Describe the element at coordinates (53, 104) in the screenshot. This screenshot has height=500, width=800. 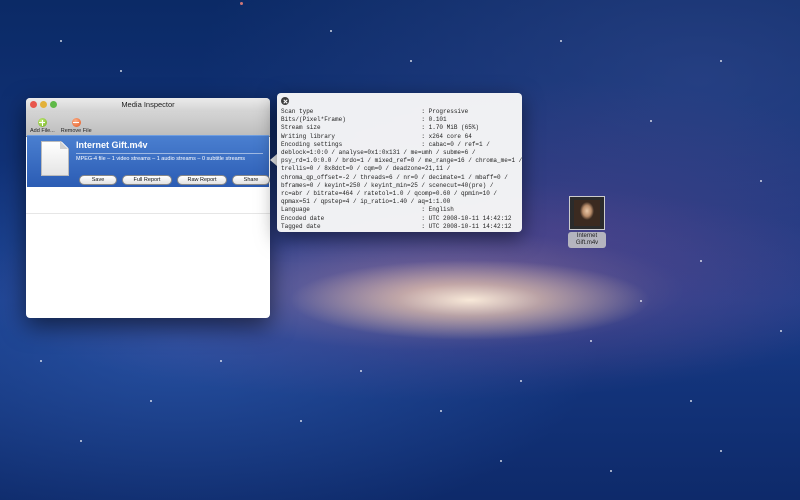
I see `zoom-window-icon` at that location.